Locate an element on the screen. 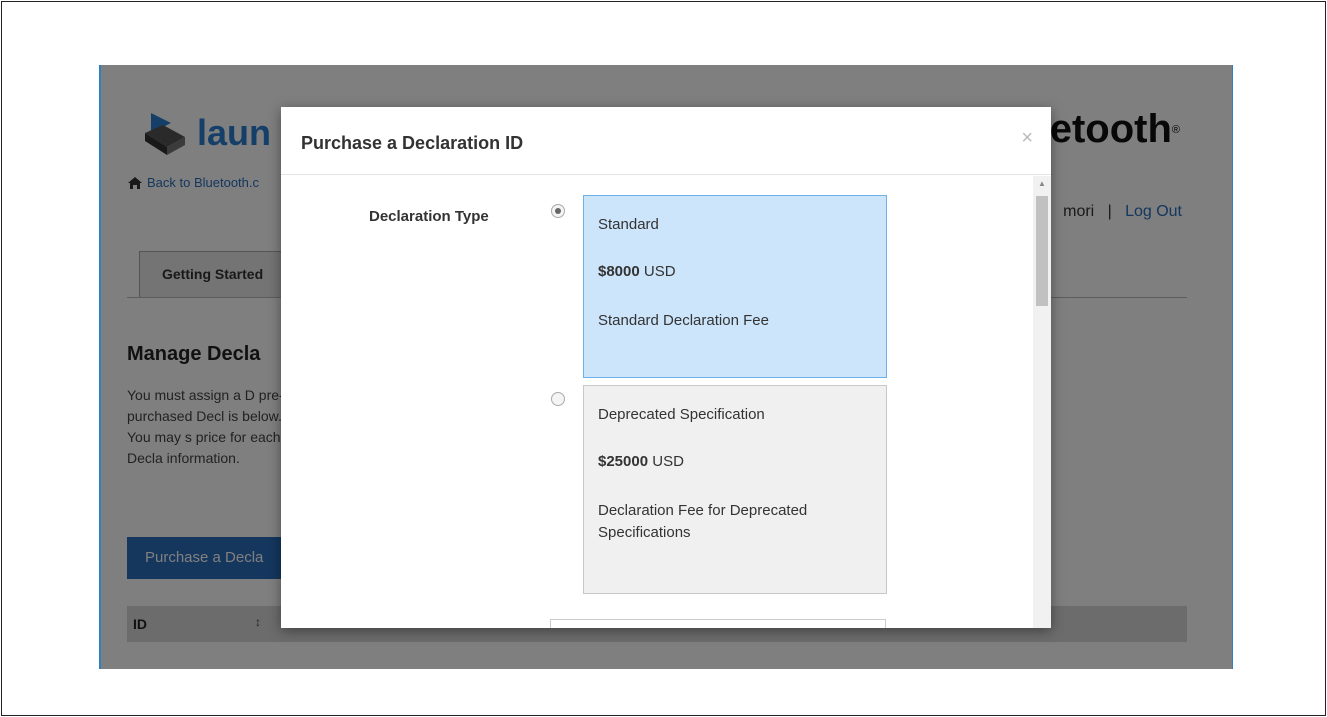 The height and width of the screenshot is (717, 1327). modal-title: Purchase a Declaration ID is located at coordinates (412, 143).